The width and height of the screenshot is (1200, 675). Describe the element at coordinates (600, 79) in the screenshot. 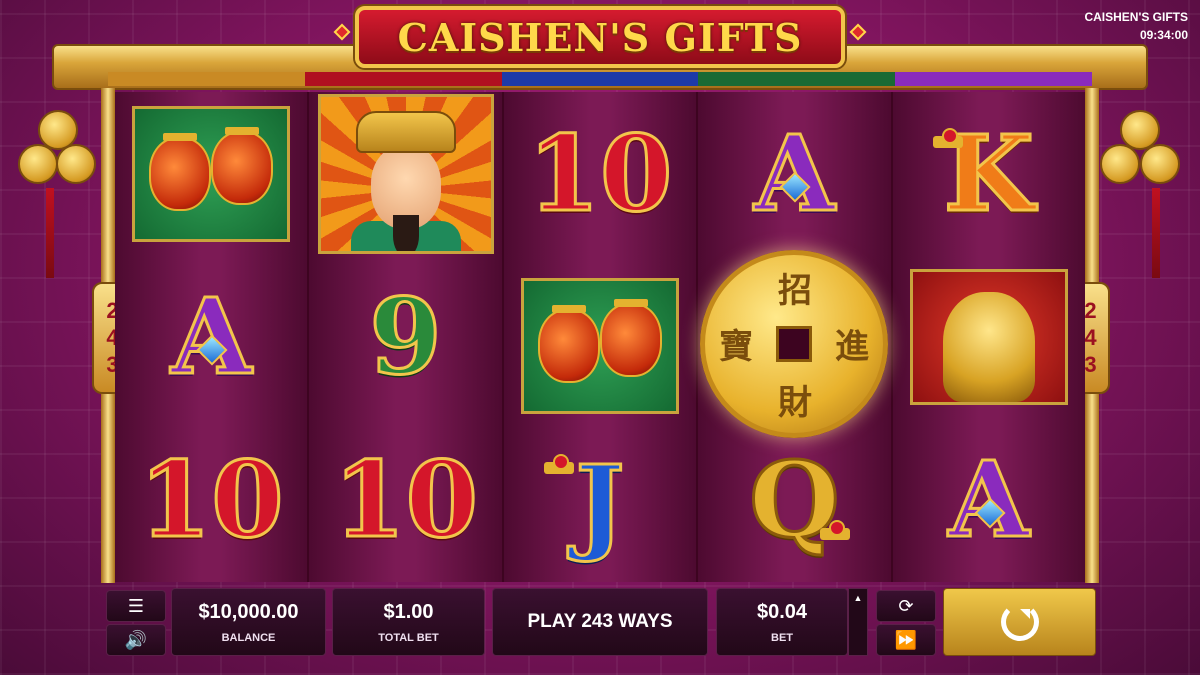

I see `color-strip` at that location.